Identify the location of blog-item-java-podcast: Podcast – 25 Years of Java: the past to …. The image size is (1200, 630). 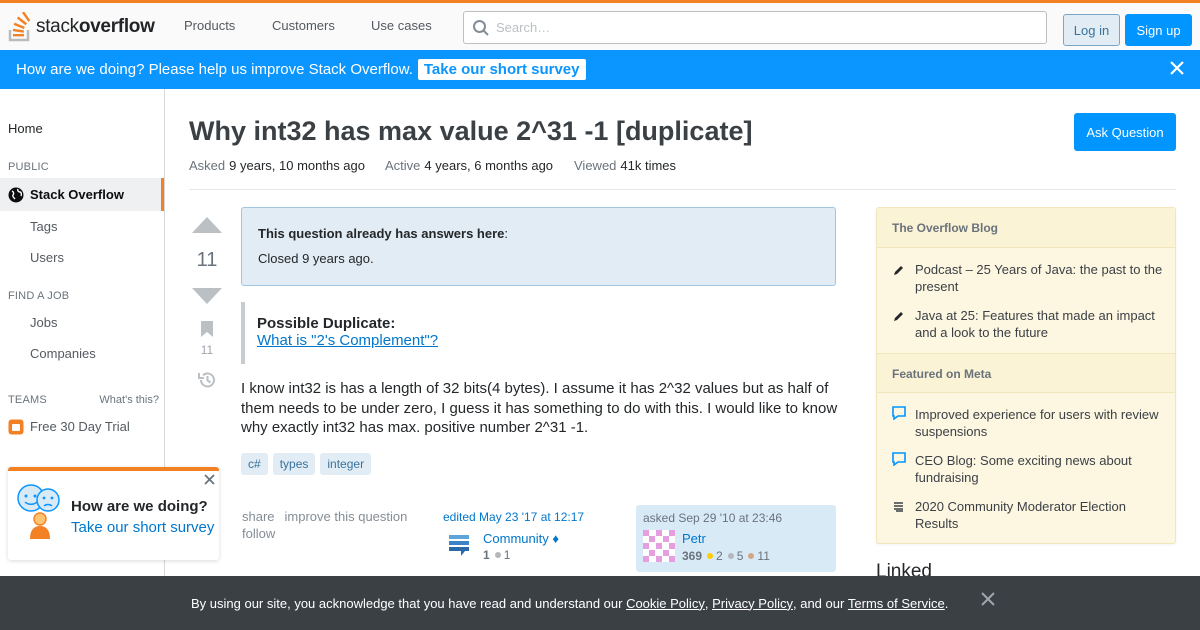
(1040, 278).